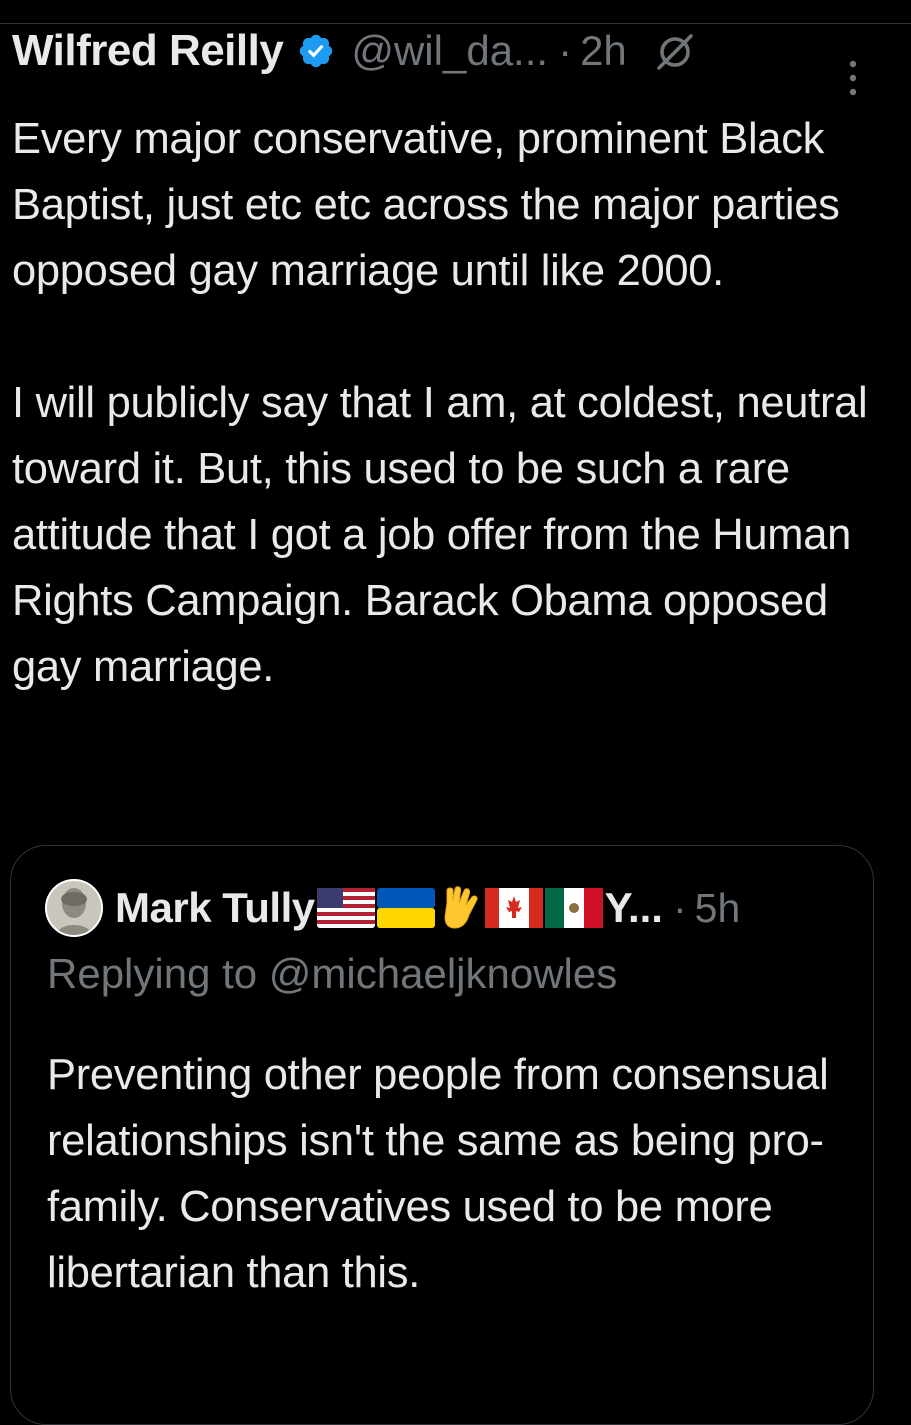 This screenshot has width=911, height=1425. I want to click on vulcan-salute-icon, so click(461, 908).